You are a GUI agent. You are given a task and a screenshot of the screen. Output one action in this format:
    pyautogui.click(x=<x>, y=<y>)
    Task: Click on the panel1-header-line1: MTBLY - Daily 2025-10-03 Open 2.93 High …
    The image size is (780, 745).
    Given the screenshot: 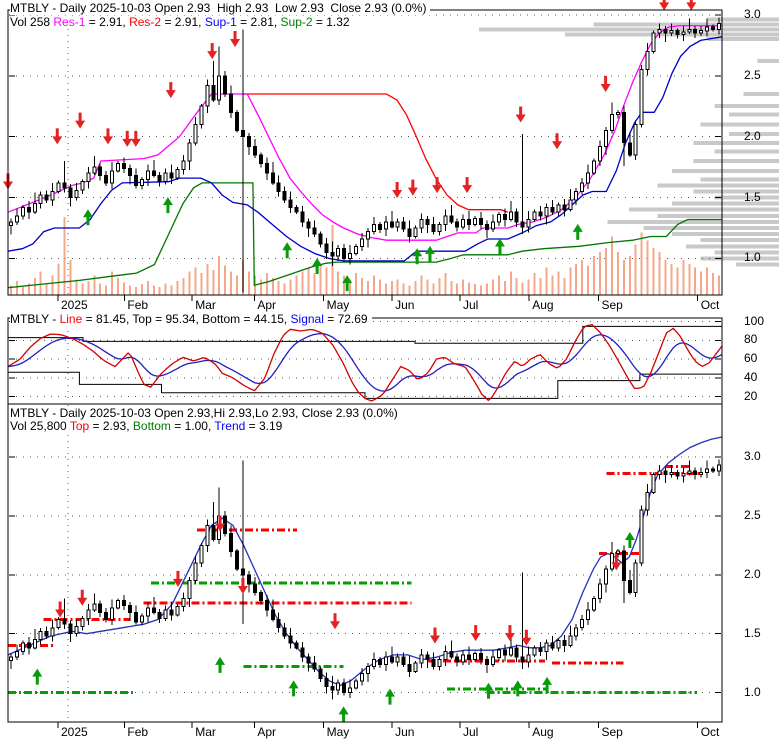 What is the action you would take?
    pyautogui.click(x=220, y=8)
    